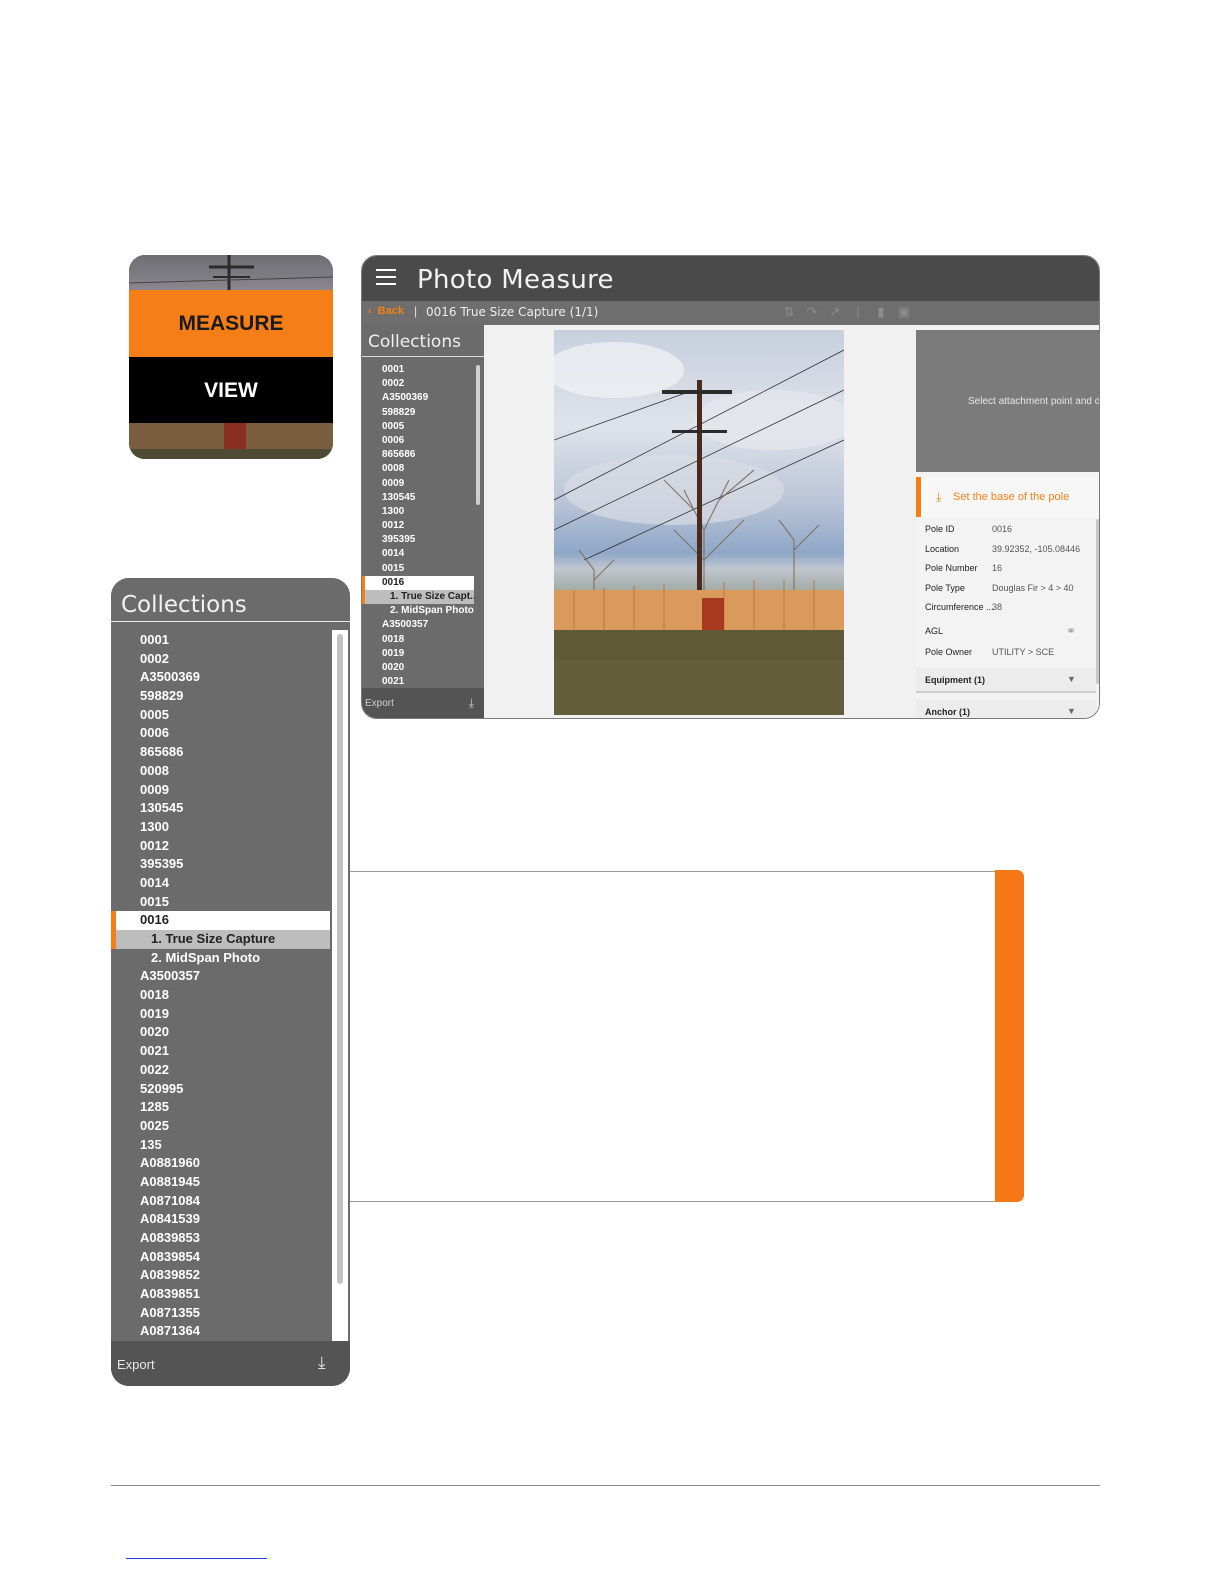 This screenshot has width=1224, height=1584. Describe the element at coordinates (220, 1294) in the screenshot. I see `list-item: A0839851` at that location.